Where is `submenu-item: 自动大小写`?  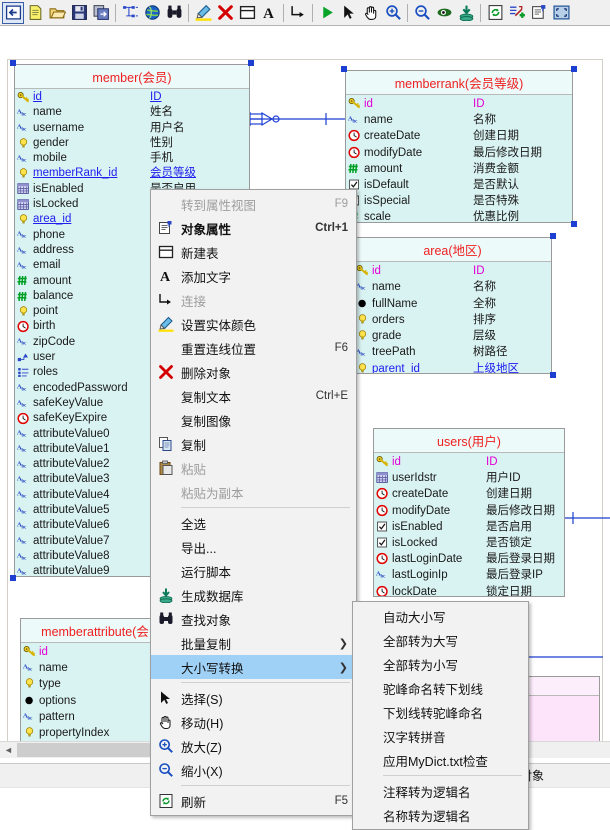
submenu-item: 自动大小写 is located at coordinates (440, 616).